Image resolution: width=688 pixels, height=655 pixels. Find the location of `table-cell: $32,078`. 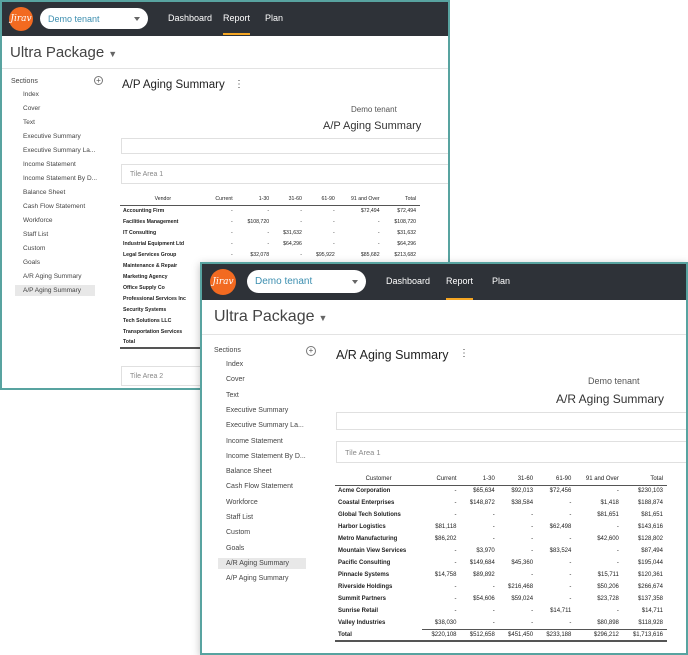

table-cell: $32,078 is located at coordinates (260, 254).